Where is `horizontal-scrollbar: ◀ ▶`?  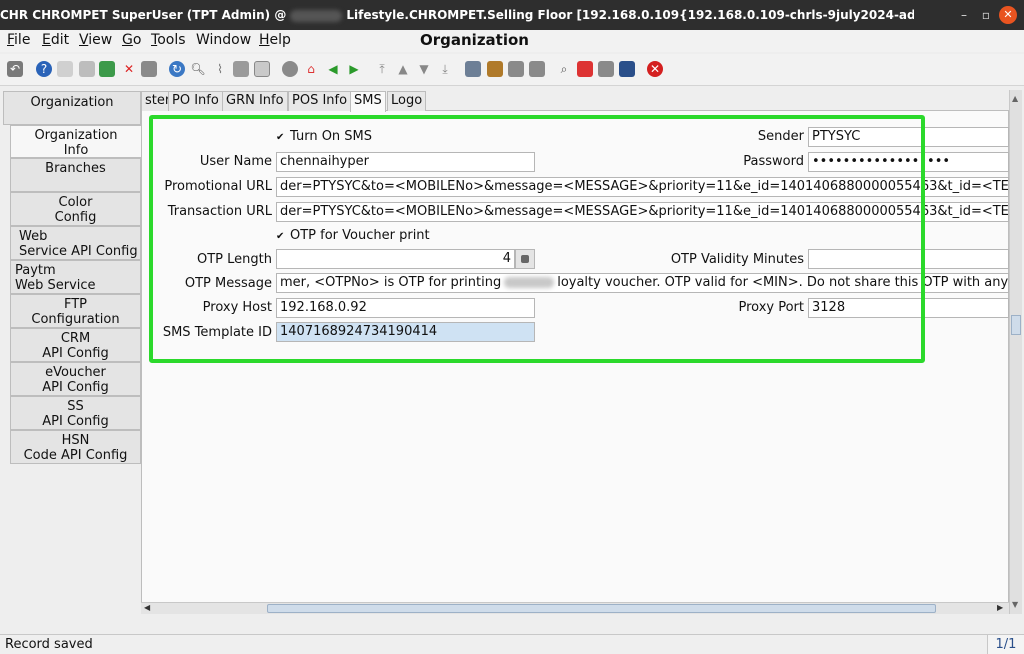 horizontal-scrollbar: ◀ ▶ is located at coordinates (575, 608).